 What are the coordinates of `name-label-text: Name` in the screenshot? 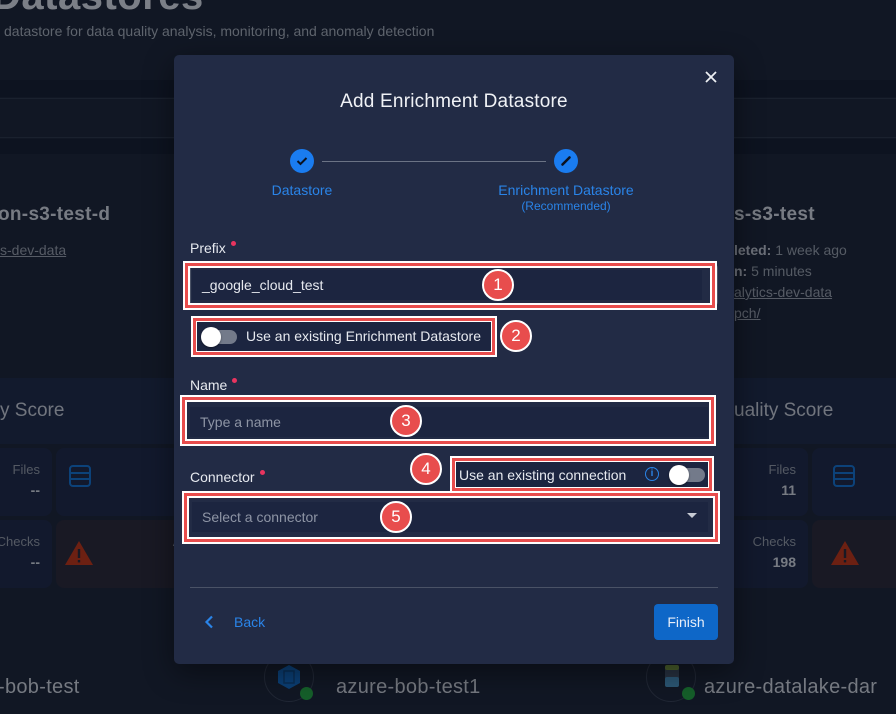 It's located at (209, 385).